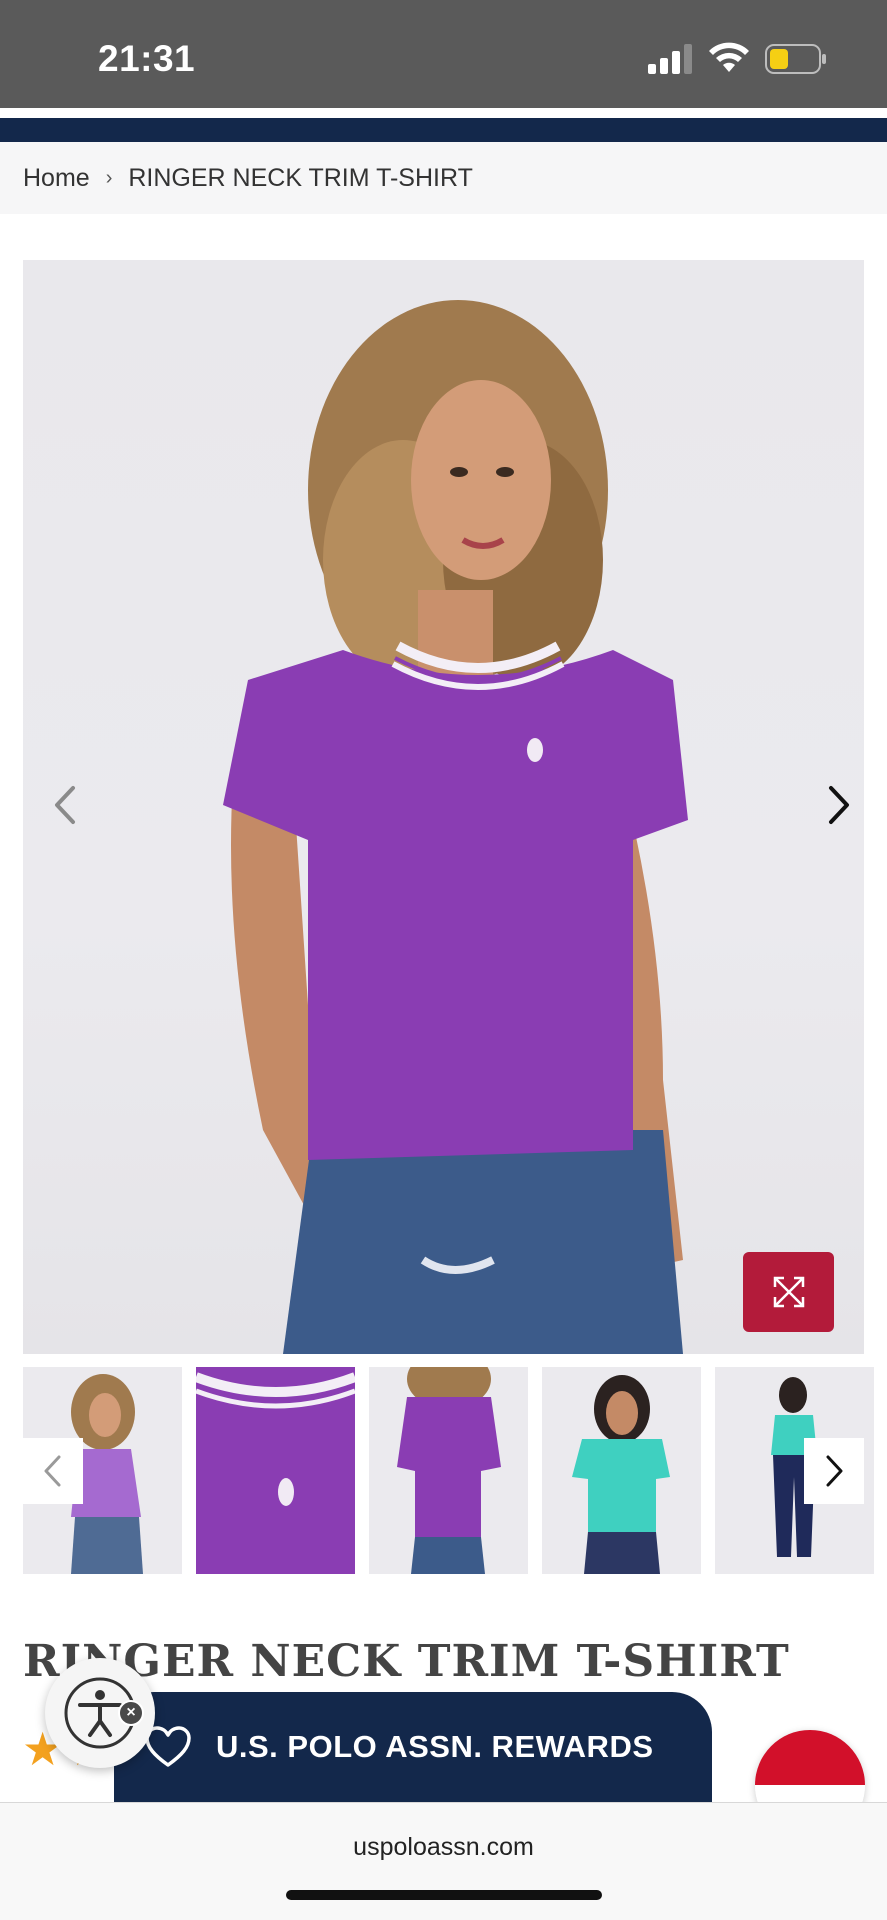 The width and height of the screenshot is (887, 1920). I want to click on accessibility-close-icon: ×, so click(131, 1713).